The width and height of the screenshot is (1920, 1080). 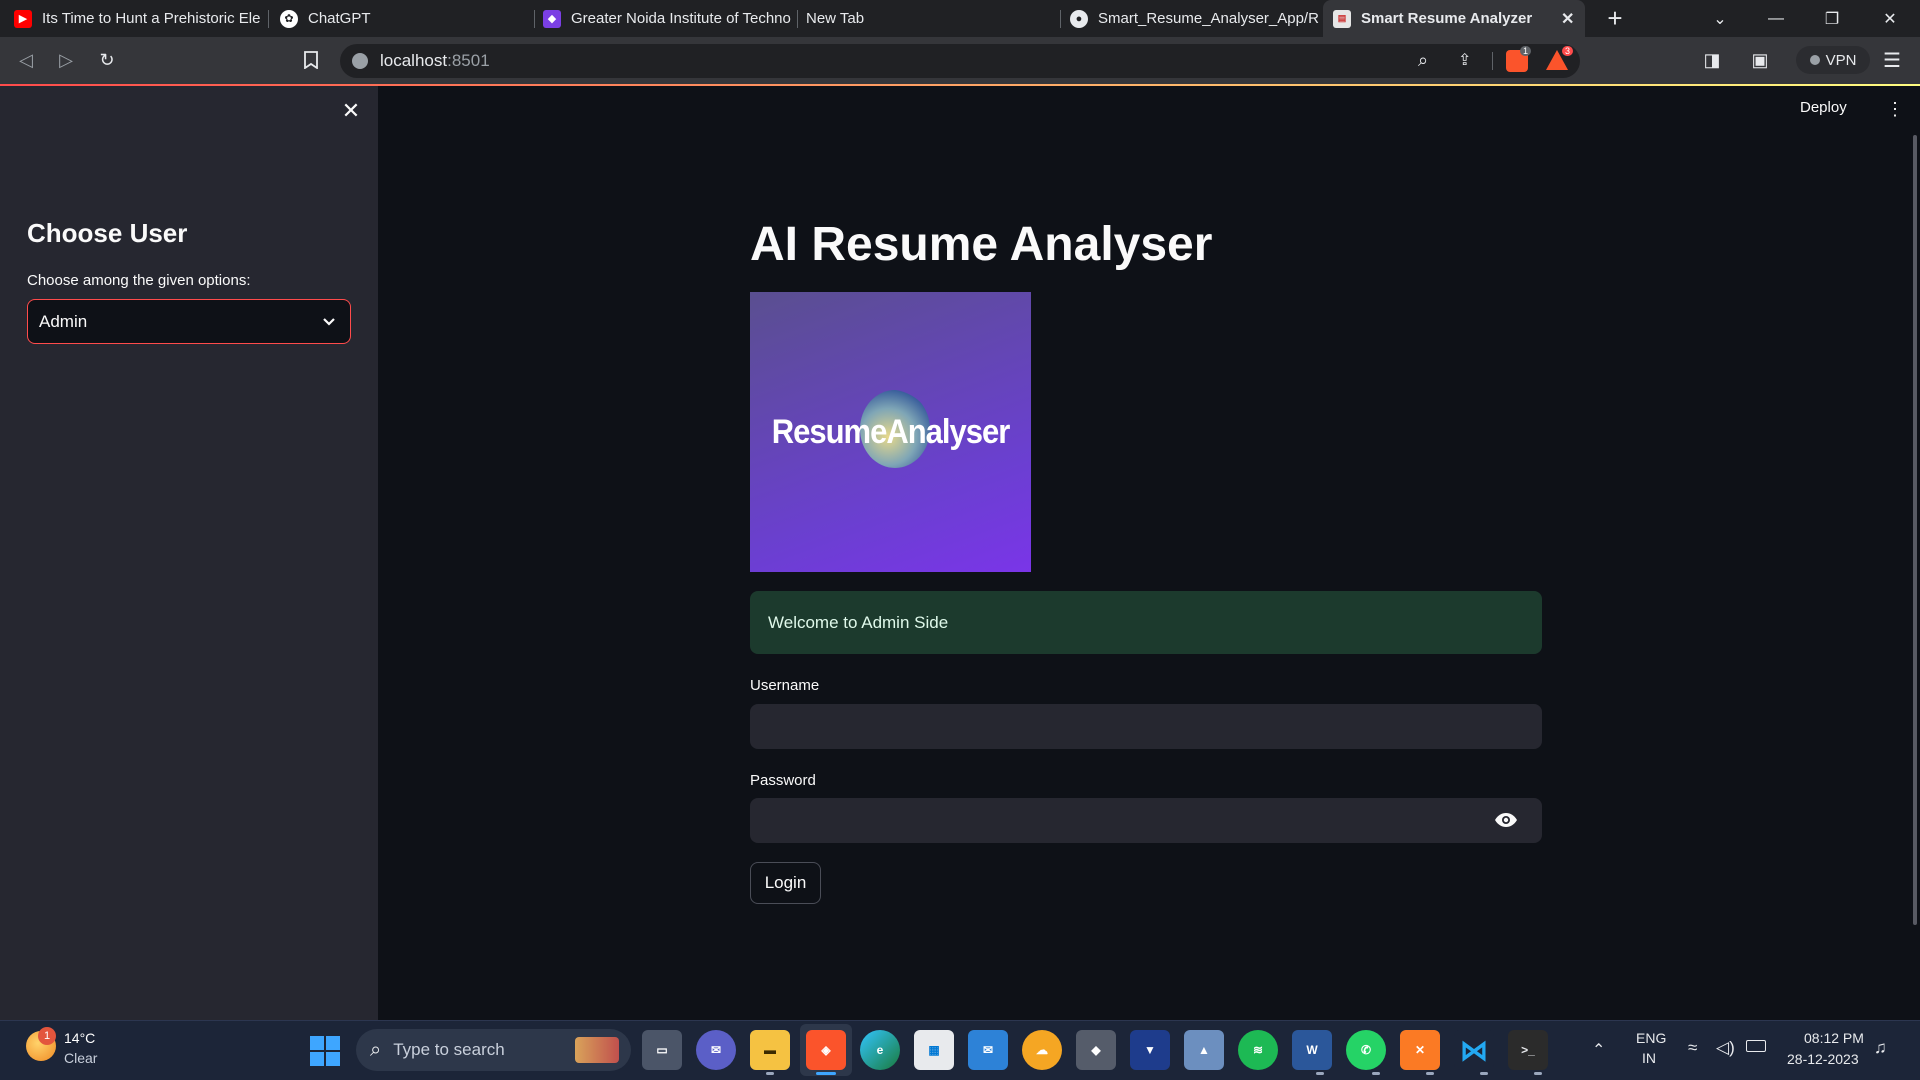 I want to click on weather-badge: 1, so click(x=47, y=1036).